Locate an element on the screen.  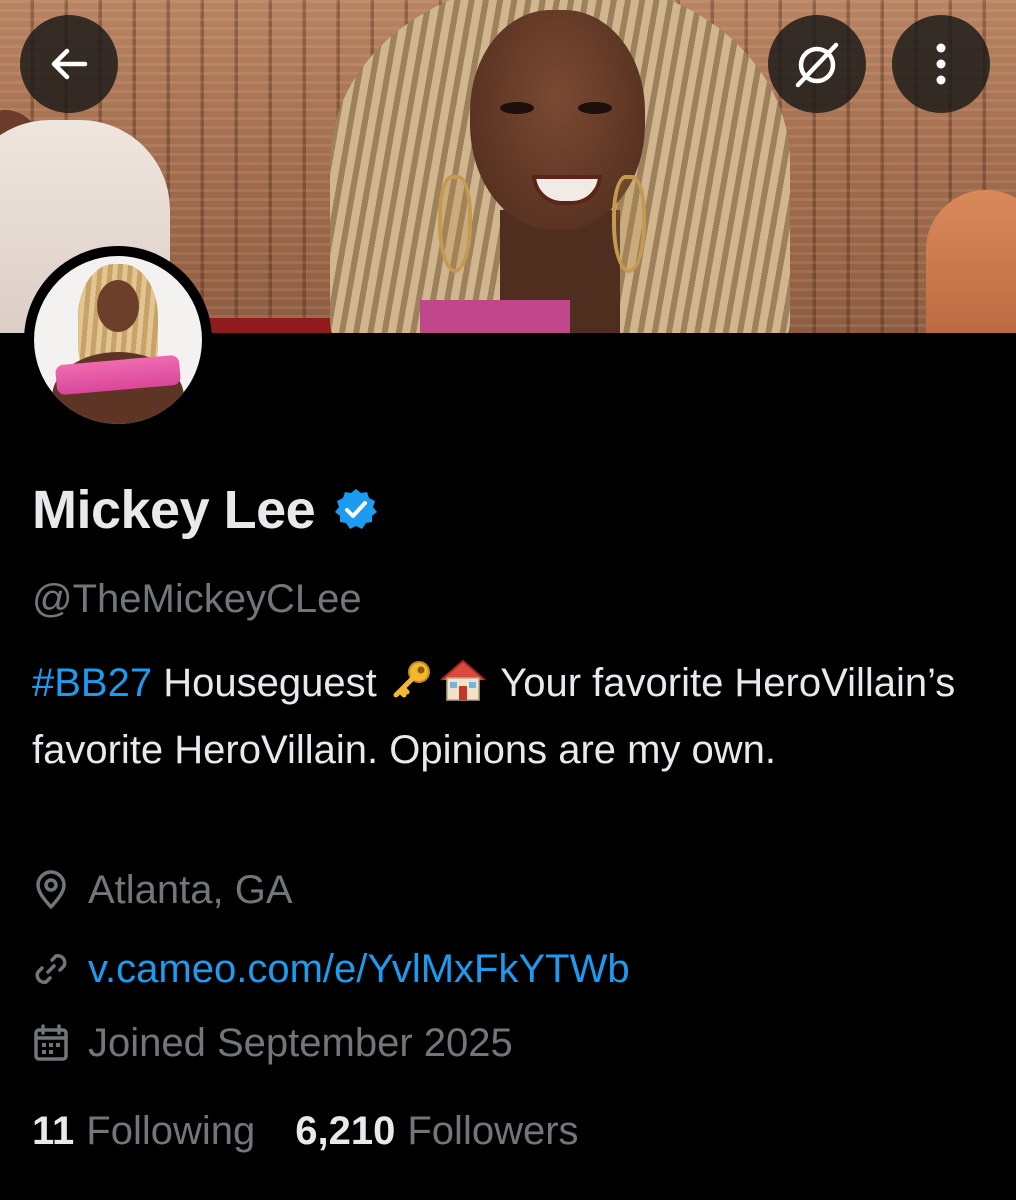
joined-row: Joined September 2025 is located at coordinates (272, 1043).